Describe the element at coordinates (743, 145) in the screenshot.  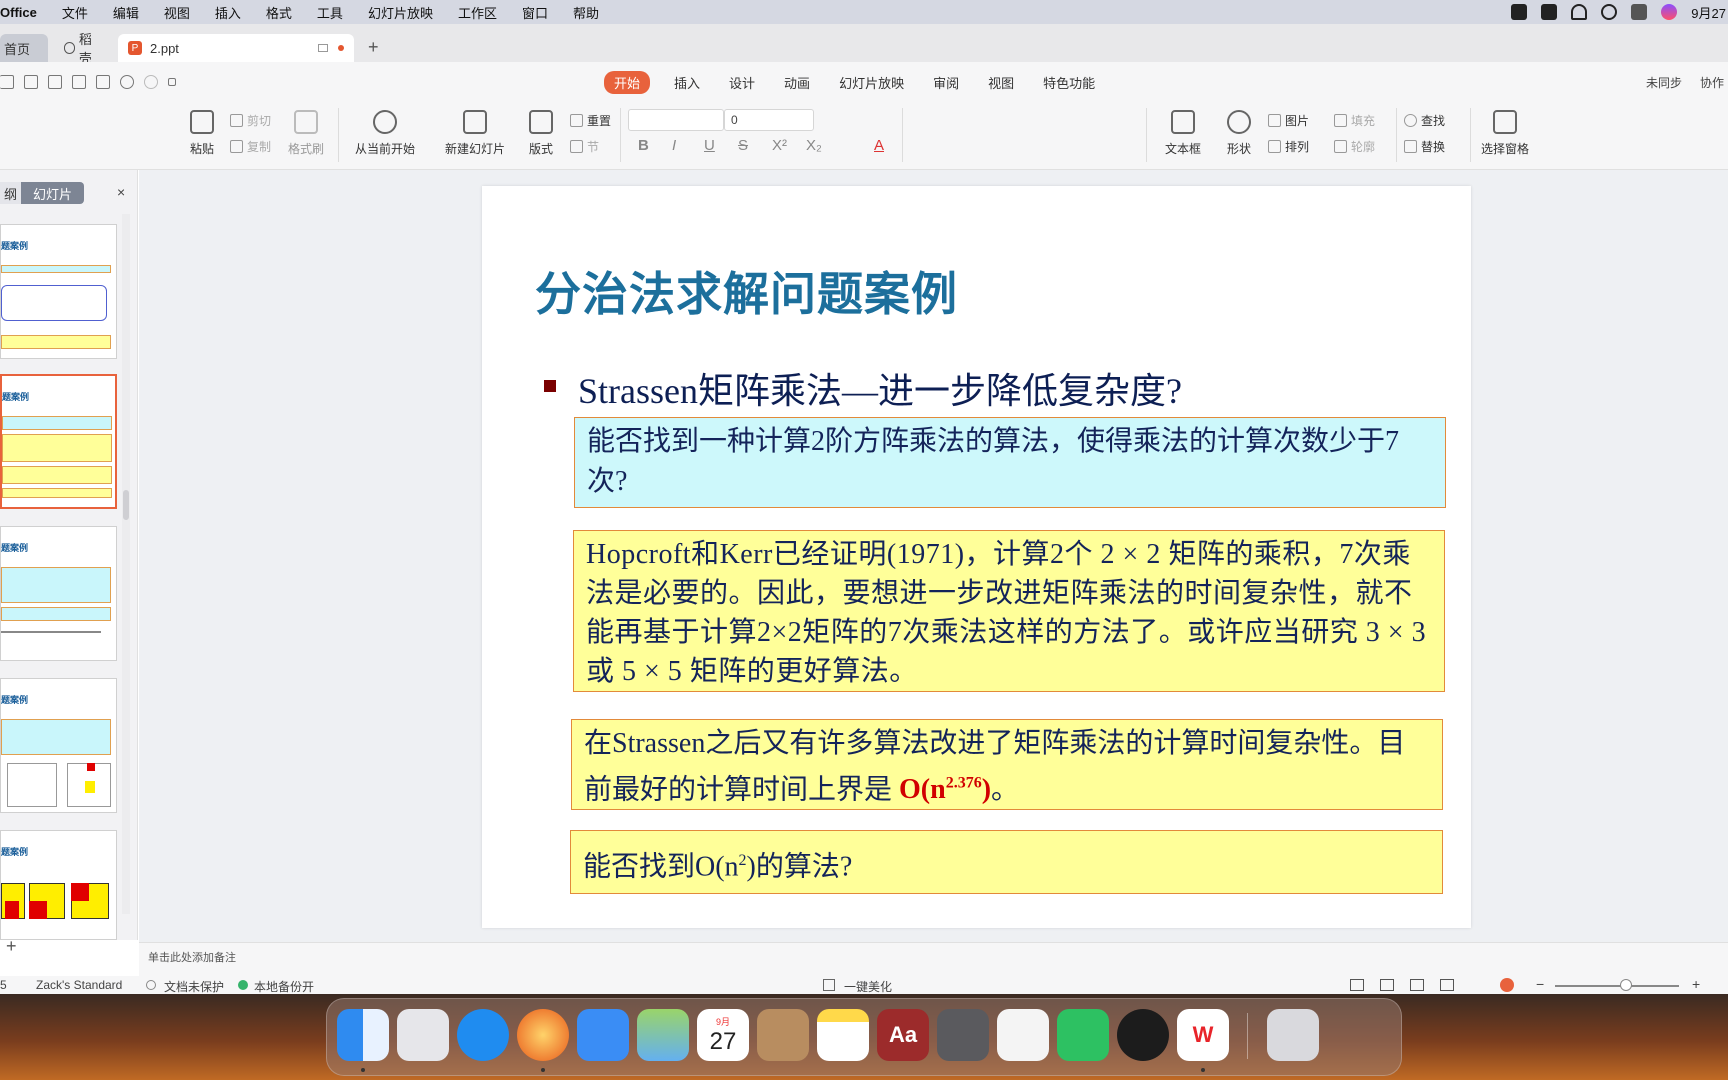
I see `strikethrough-button: S` at that location.